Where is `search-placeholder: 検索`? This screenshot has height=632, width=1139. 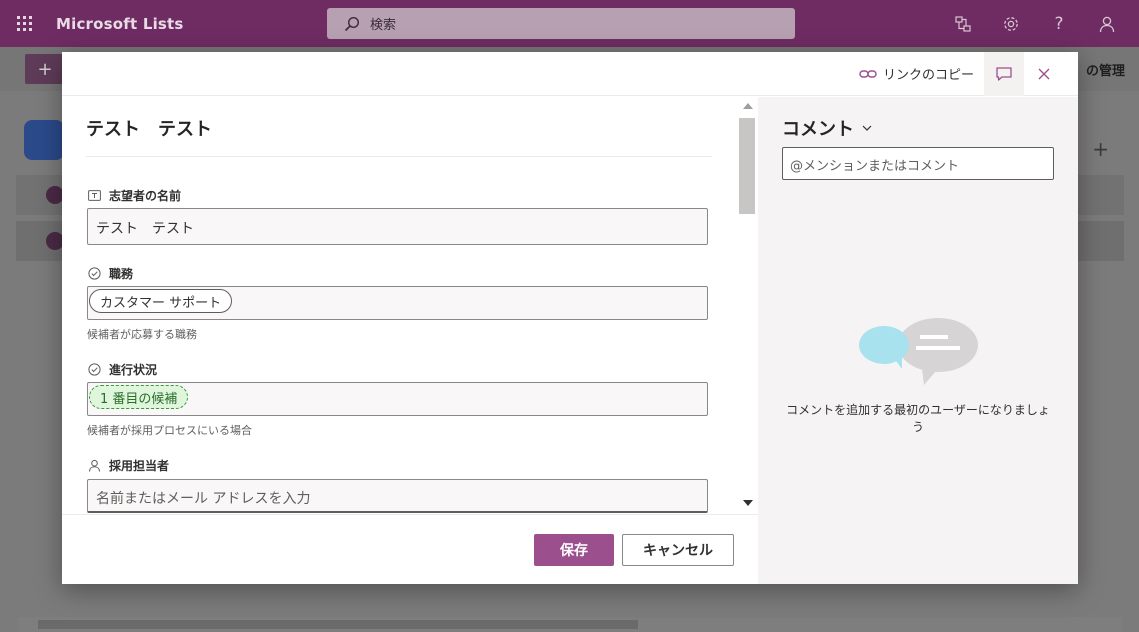 search-placeholder: 検索 is located at coordinates (383, 25).